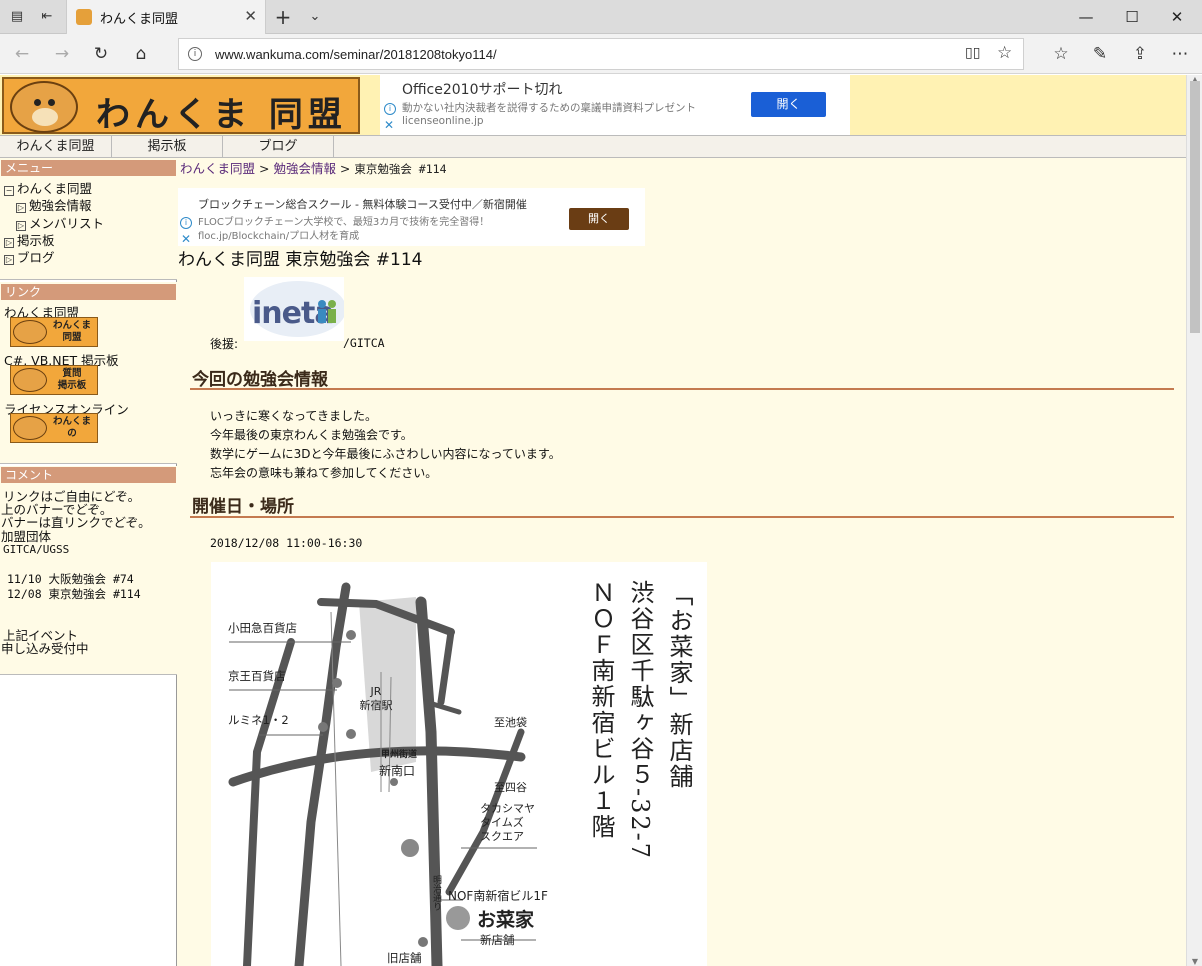 The width and height of the screenshot is (1202, 966). Describe the element at coordinates (397, 771) in the screenshot. I see `map-label-exit: 新南口` at that location.